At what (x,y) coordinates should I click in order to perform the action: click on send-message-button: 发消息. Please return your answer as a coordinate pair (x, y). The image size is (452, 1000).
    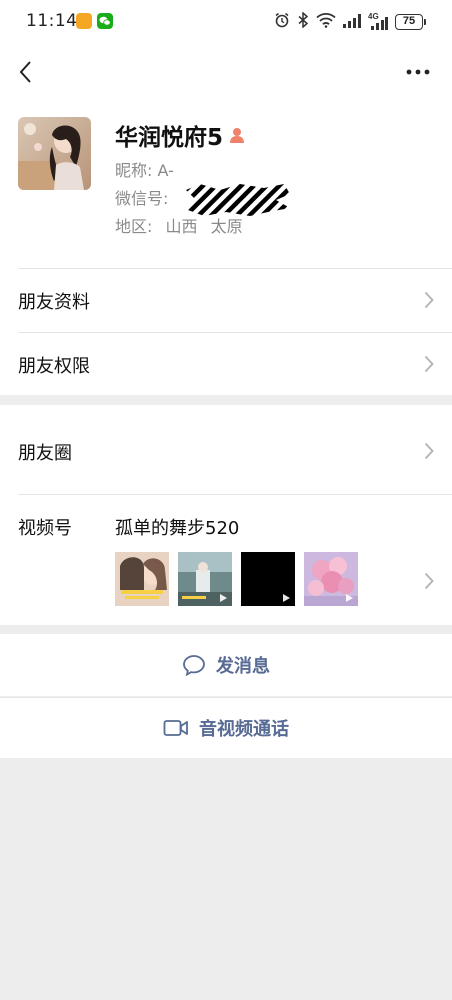
    Looking at the image, I should click on (226, 665).